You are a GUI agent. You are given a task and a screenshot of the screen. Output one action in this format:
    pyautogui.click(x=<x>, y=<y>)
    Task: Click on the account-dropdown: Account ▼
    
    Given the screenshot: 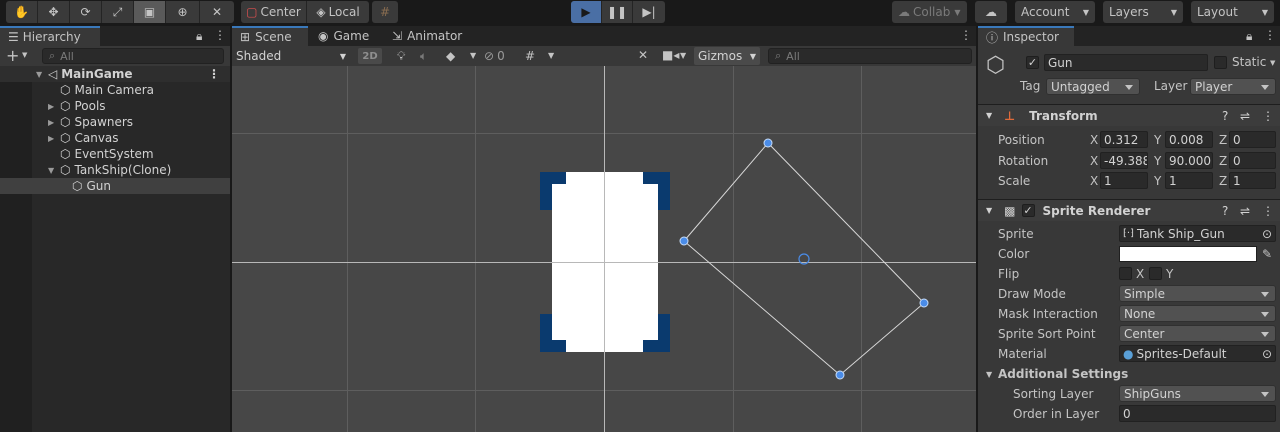 What is the action you would take?
    pyautogui.click(x=1055, y=12)
    